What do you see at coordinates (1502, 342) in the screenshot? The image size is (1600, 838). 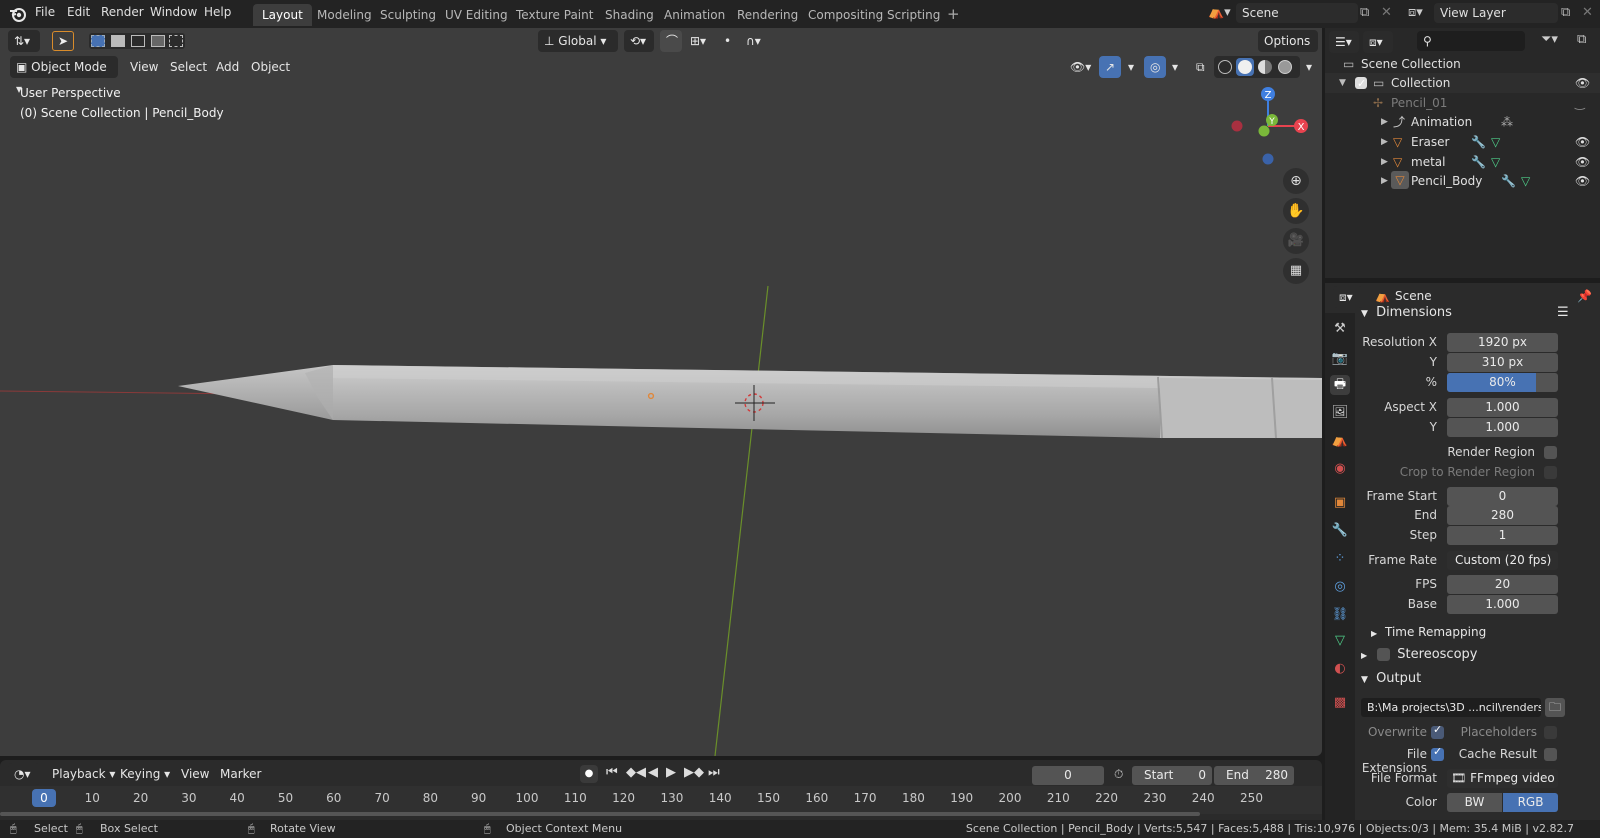 I see `resolution-x-field: 1920 px` at bounding box center [1502, 342].